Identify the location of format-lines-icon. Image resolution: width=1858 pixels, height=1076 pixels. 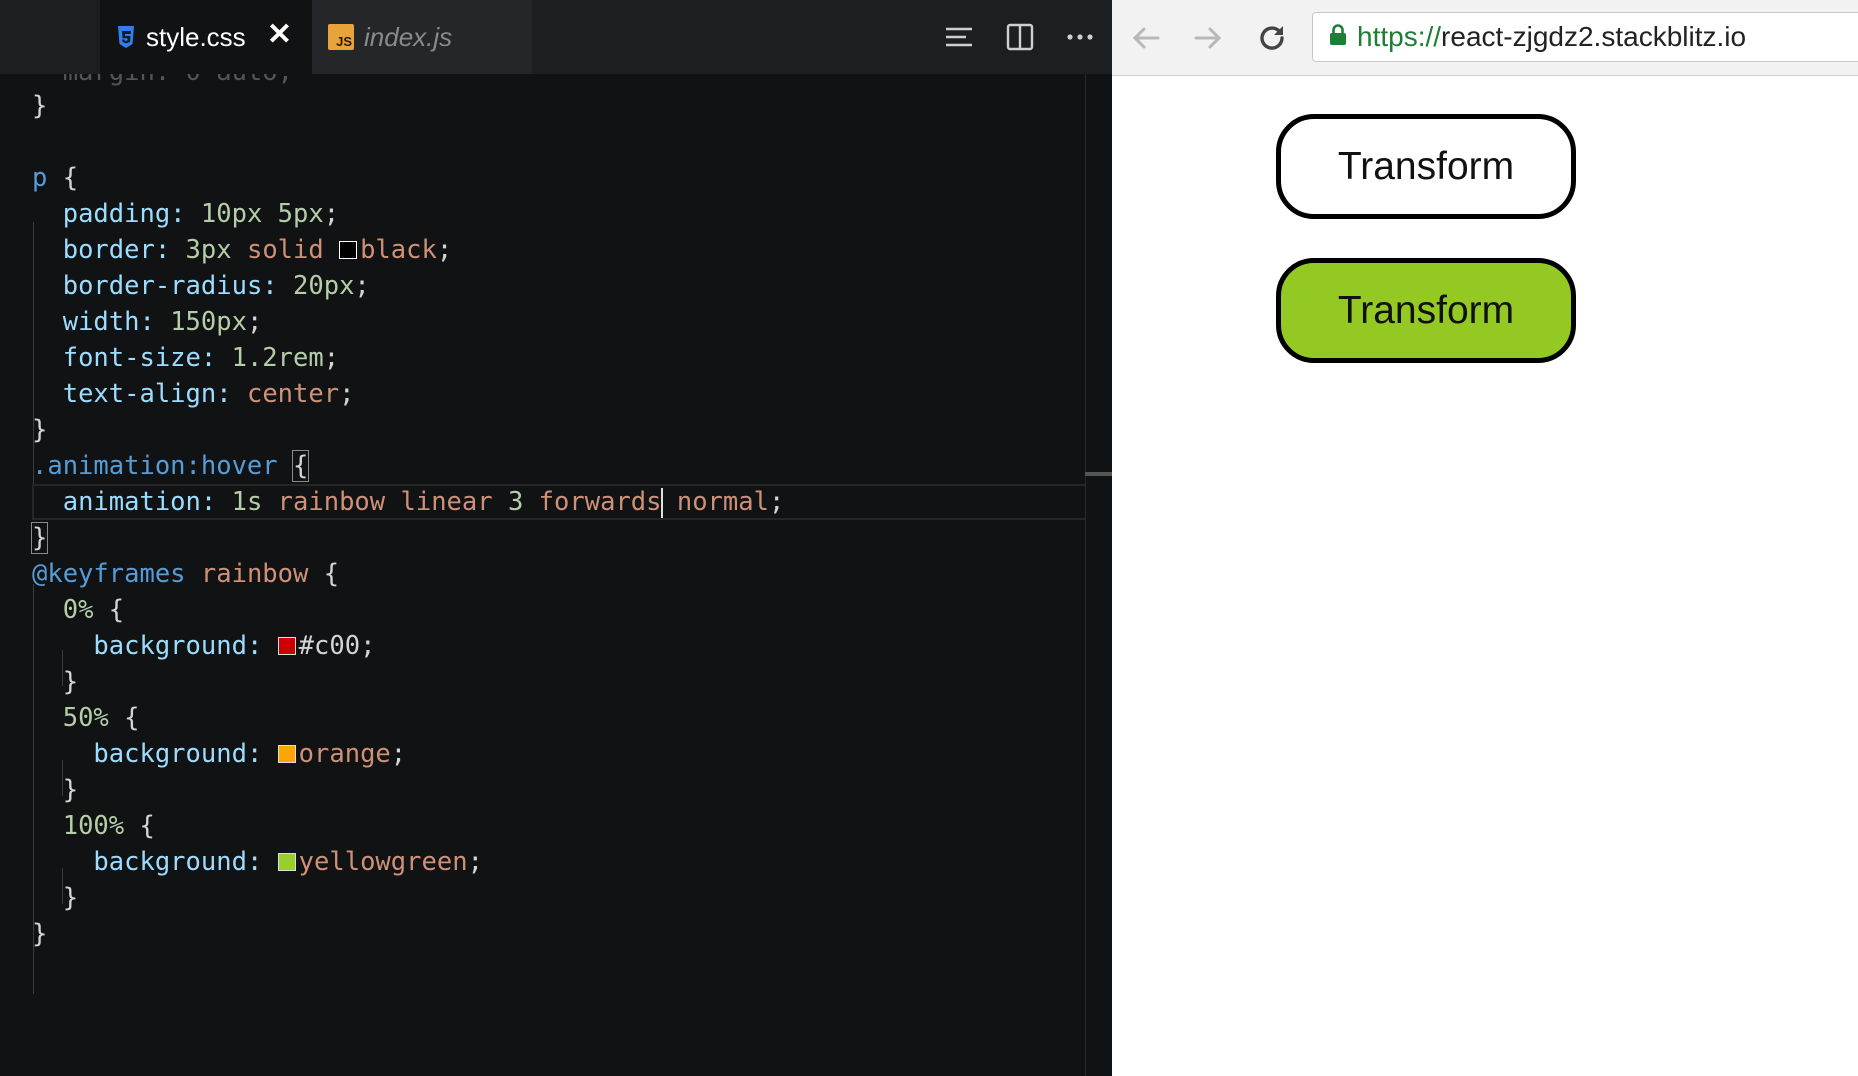
(959, 37).